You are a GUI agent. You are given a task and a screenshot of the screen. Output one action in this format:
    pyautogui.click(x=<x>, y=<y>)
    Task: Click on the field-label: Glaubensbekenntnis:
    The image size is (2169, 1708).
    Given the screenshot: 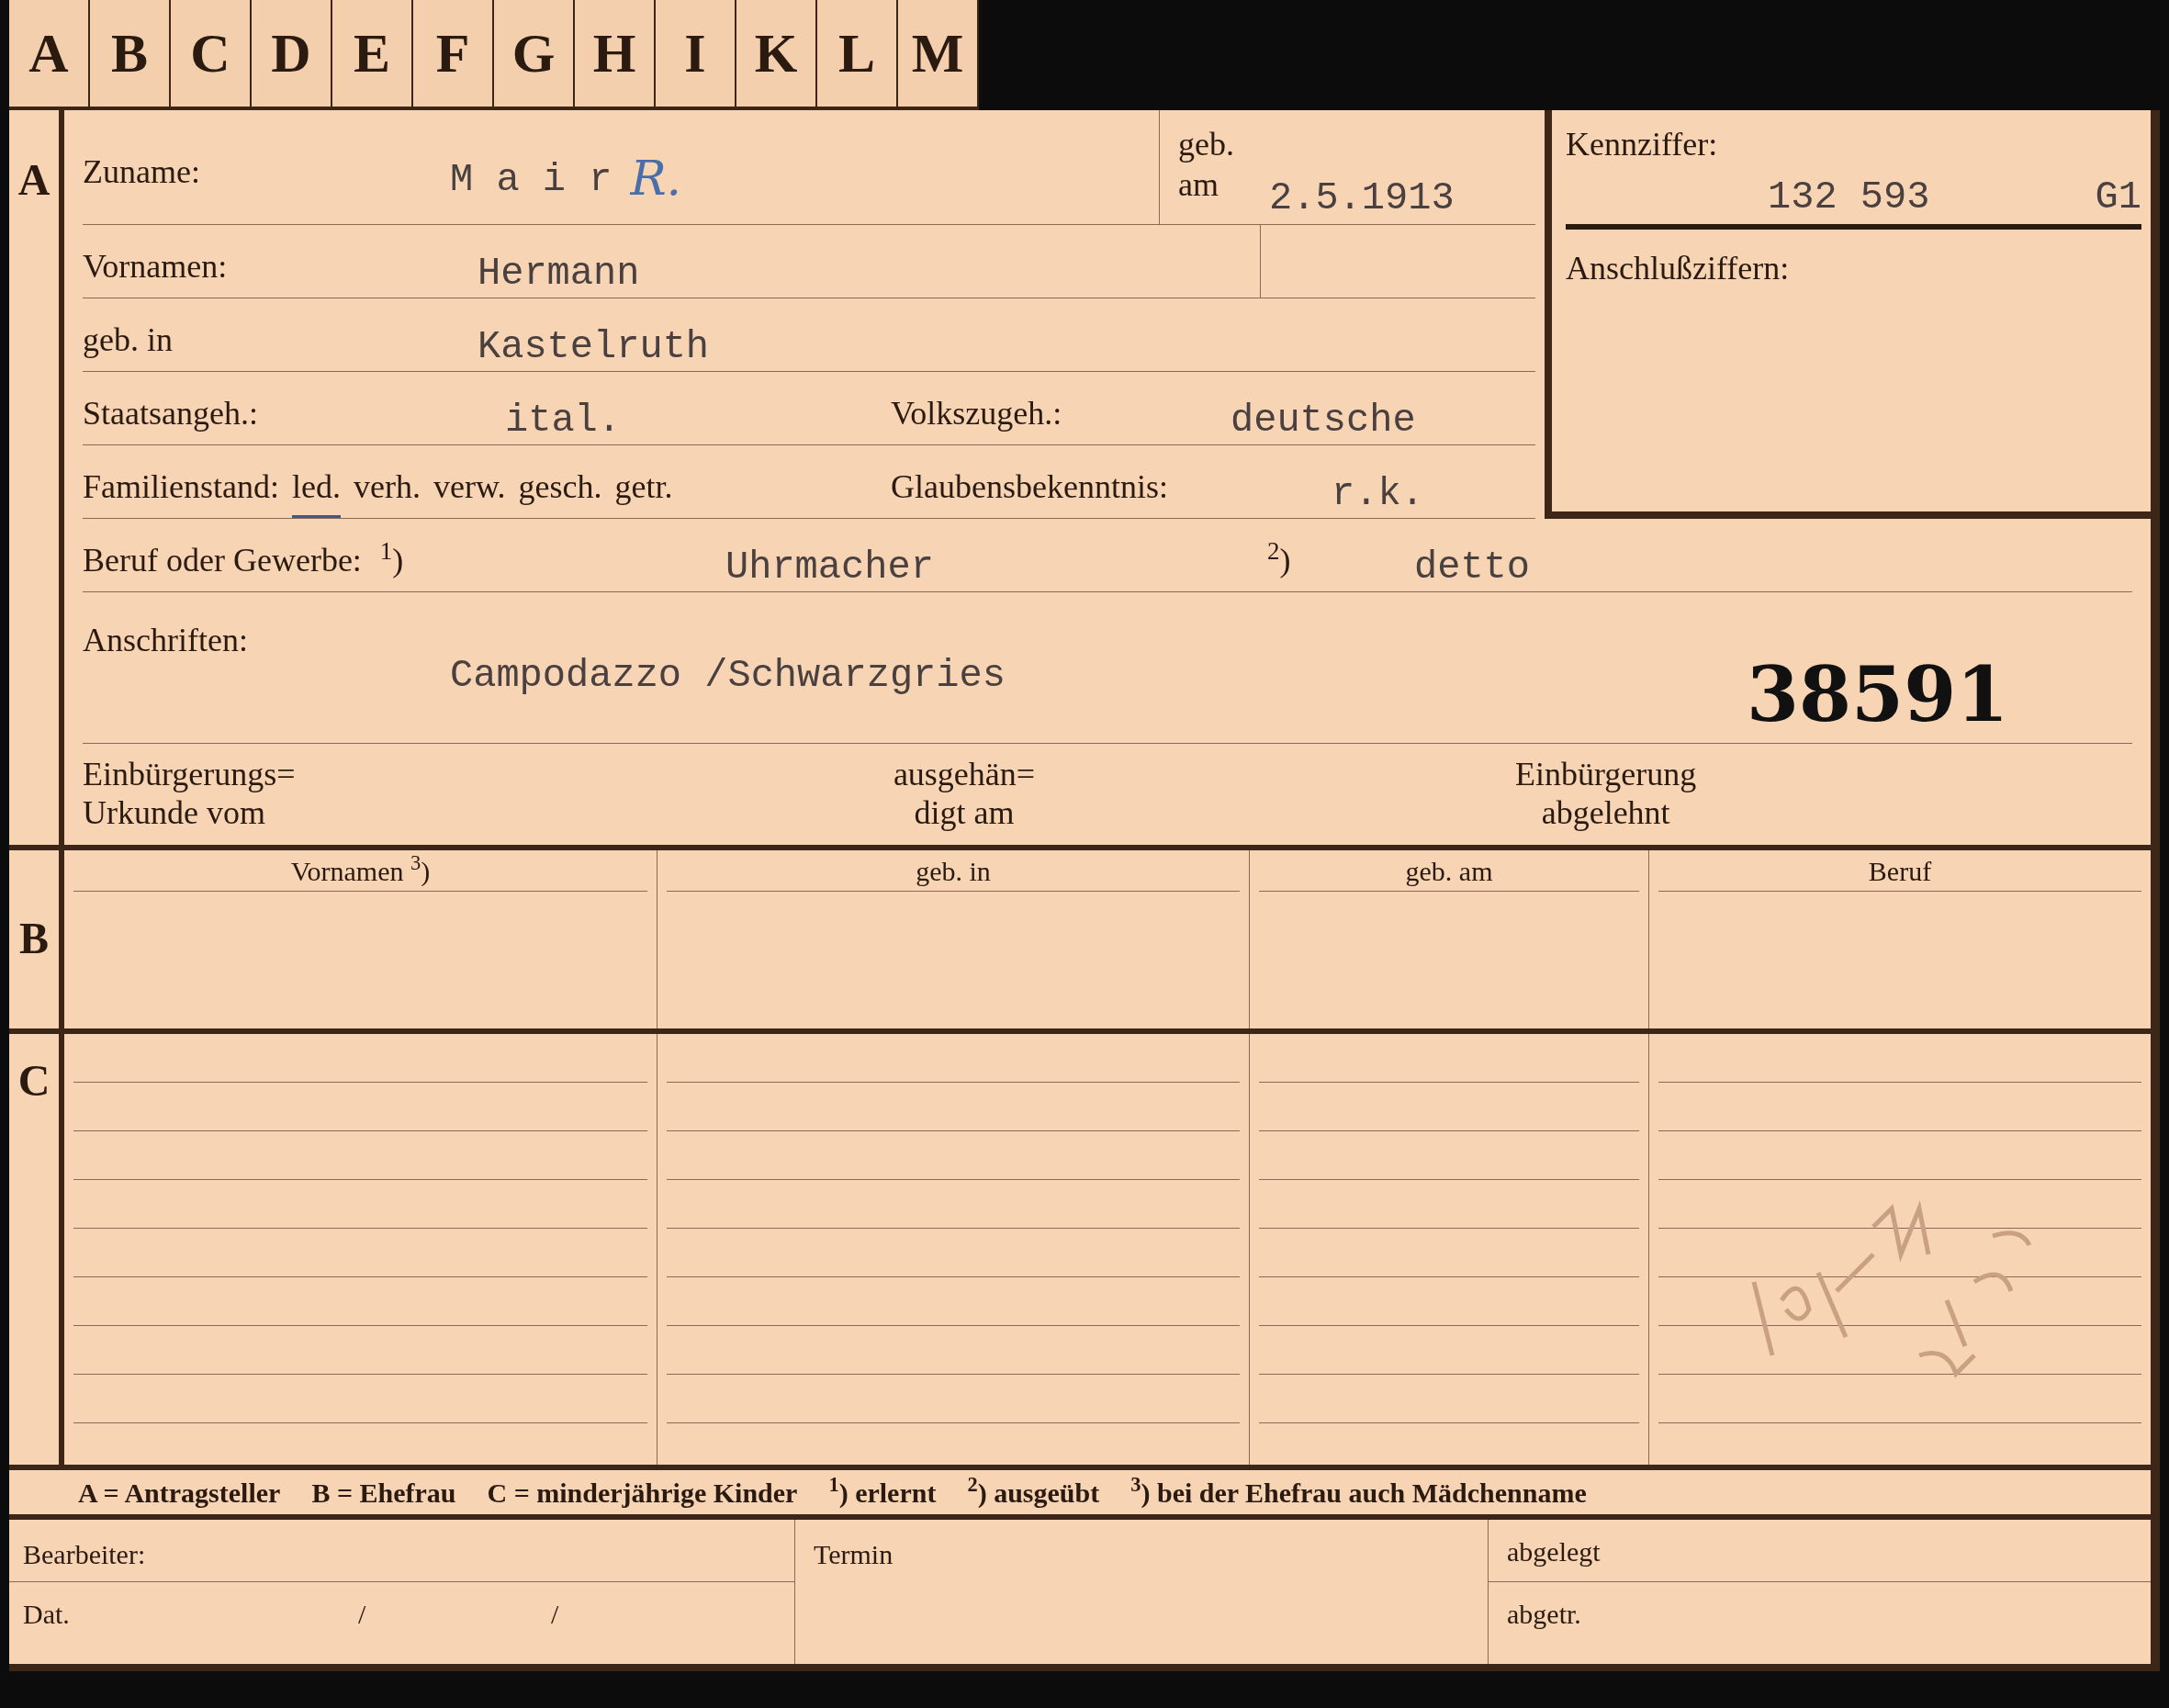 What is the action you would take?
    pyautogui.click(x=1029, y=487)
    